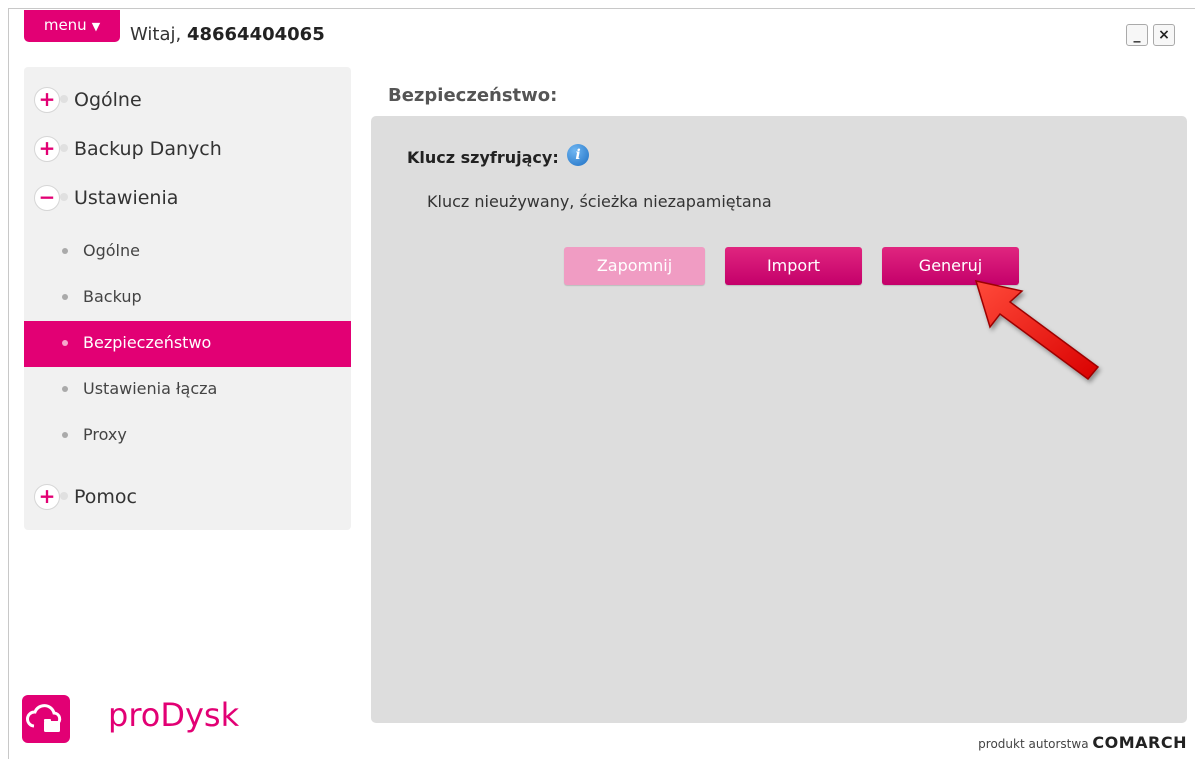 The height and width of the screenshot is (759, 1195). I want to click on encryption-key-heading: Klucz szyfrujący:, so click(483, 157).